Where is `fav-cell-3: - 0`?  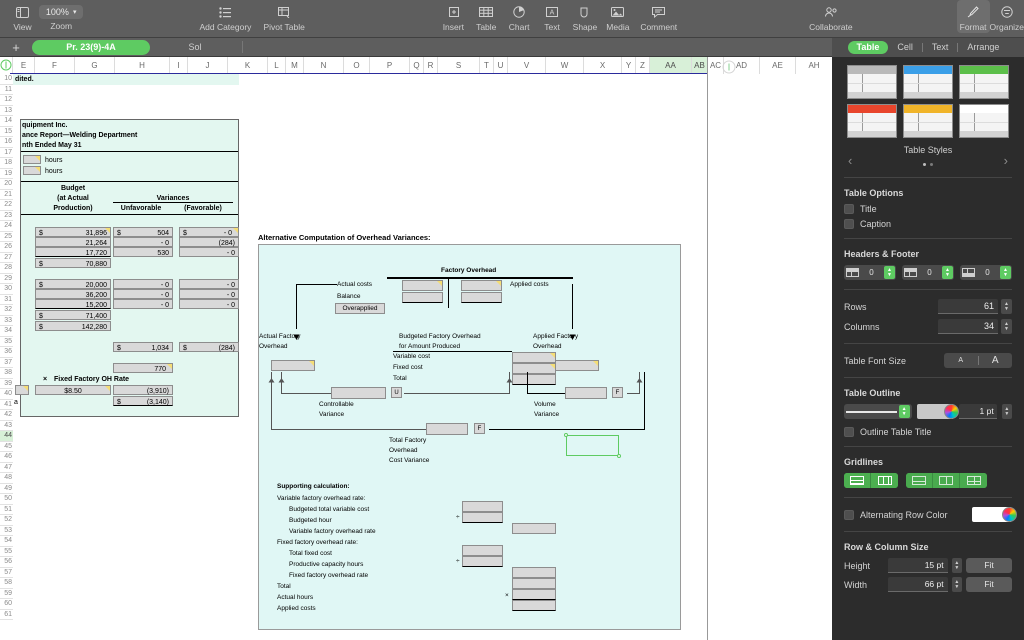 fav-cell-3: - 0 is located at coordinates (209, 252).